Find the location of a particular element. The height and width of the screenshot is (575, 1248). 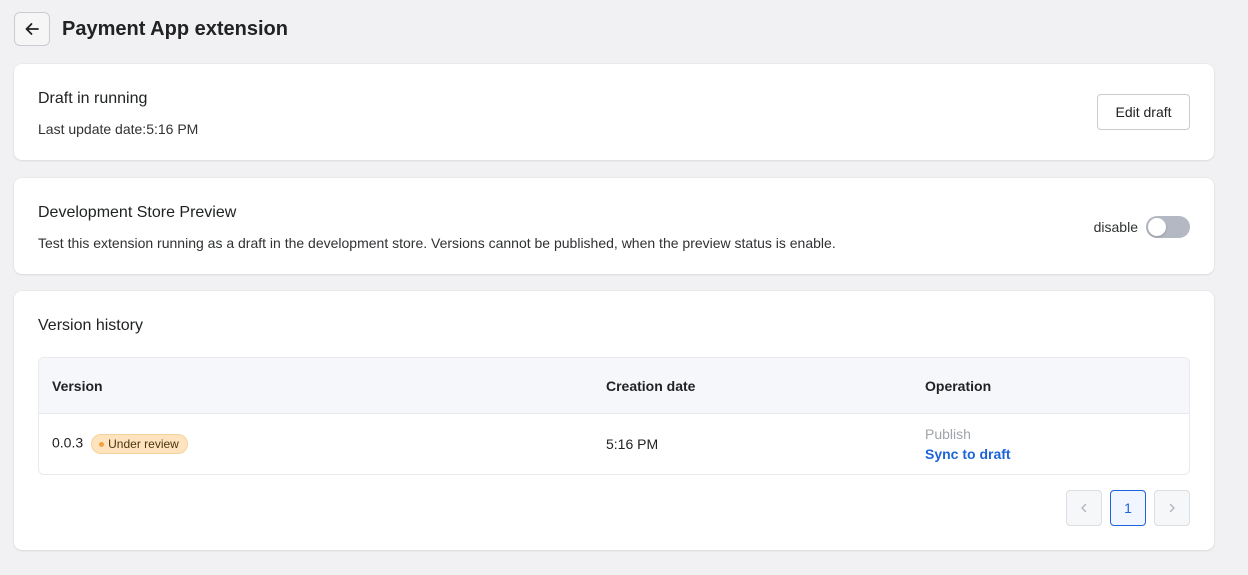

column-header-version: Version is located at coordinates (77, 386).